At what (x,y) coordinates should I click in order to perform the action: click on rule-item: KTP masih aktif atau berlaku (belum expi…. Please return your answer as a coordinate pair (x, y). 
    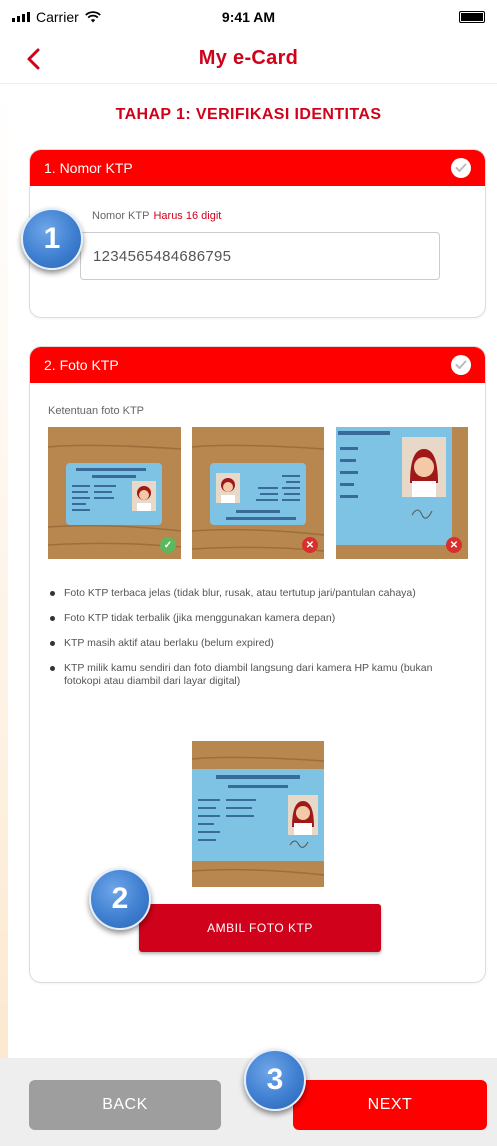
    Looking at the image, I should click on (258, 643).